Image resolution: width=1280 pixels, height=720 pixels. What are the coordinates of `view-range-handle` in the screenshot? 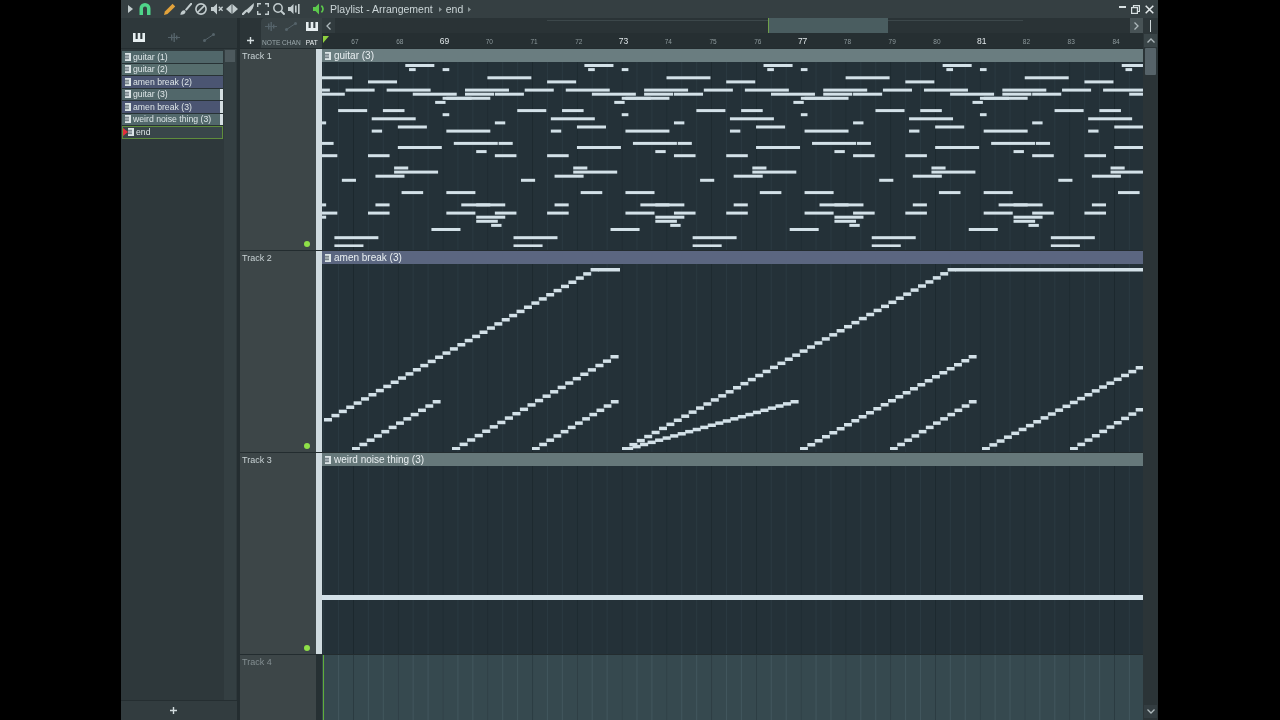 It's located at (828, 25).